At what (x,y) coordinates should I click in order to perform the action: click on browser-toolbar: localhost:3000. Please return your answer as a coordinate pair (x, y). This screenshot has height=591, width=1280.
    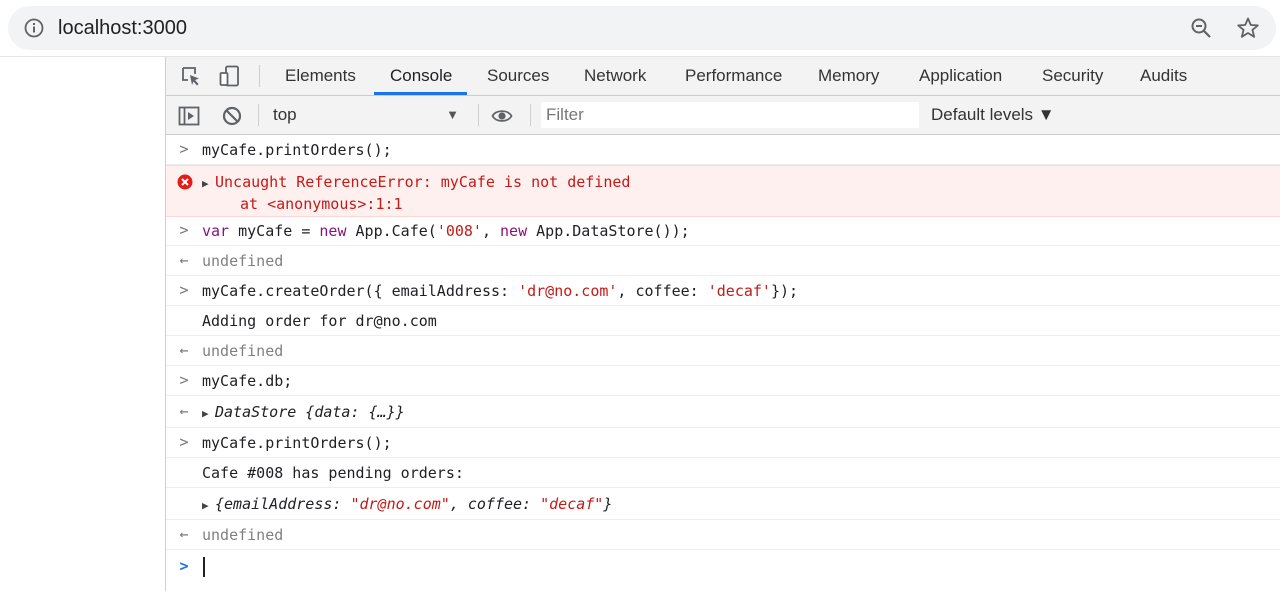
    Looking at the image, I should click on (640, 28).